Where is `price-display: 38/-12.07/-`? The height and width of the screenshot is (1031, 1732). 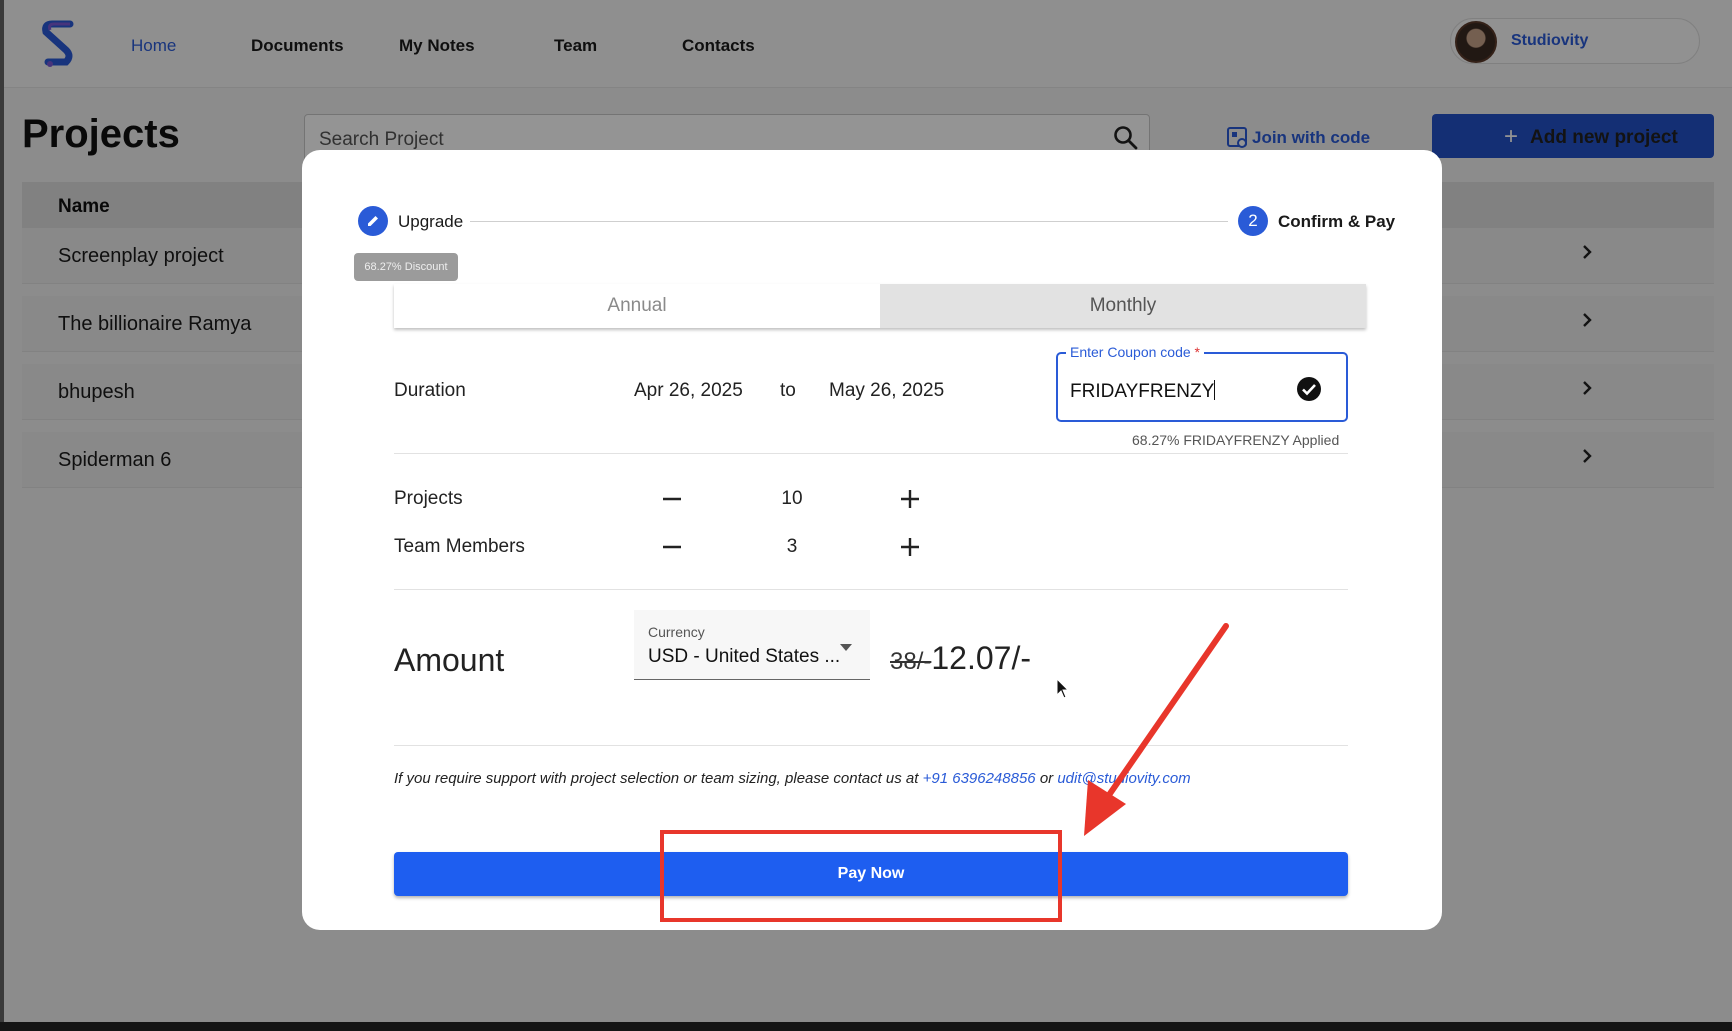 price-display: 38/-12.07/- is located at coordinates (960, 658).